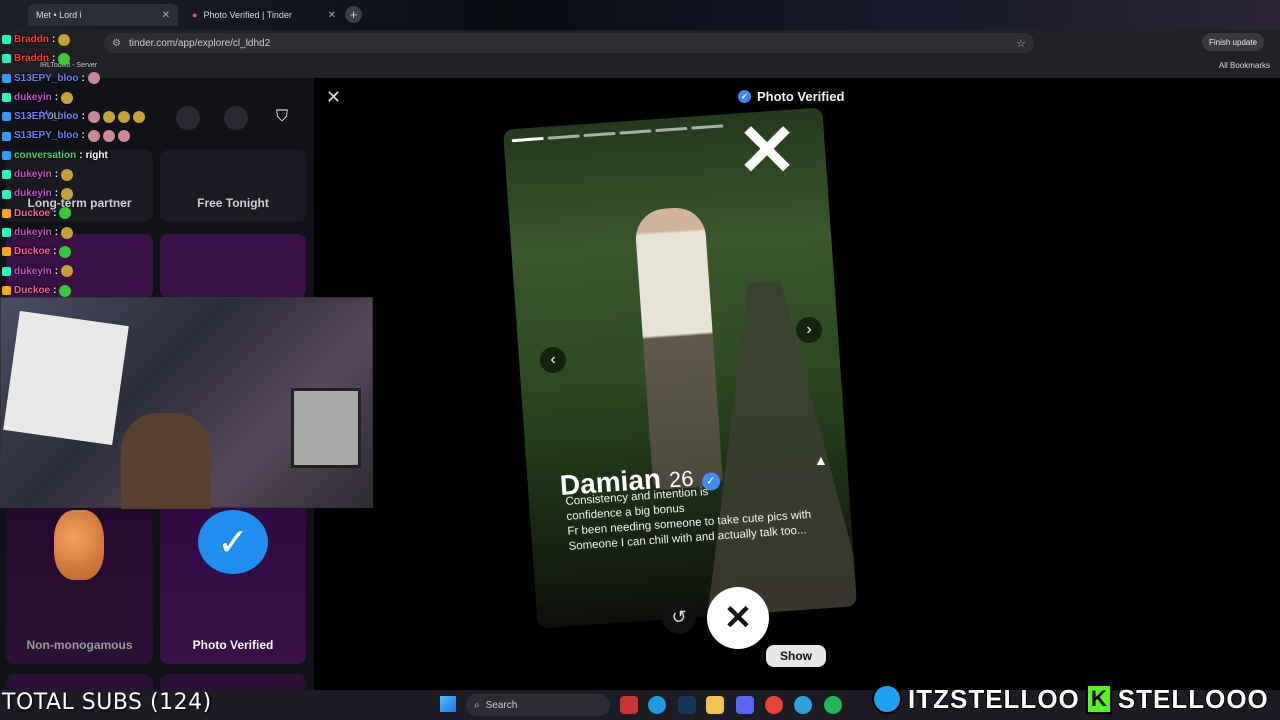 Image resolution: width=1280 pixels, height=720 pixels. What do you see at coordinates (152, 155) in the screenshot?
I see `chat-line: conversation: right` at bounding box center [152, 155].